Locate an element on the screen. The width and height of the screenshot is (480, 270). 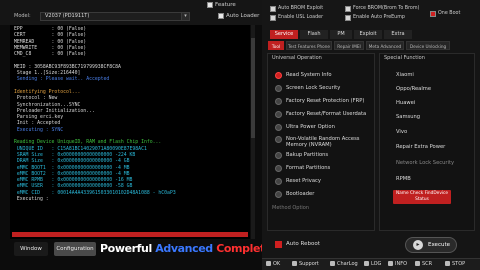
special-function-panel is located at coordinates (427, 142).